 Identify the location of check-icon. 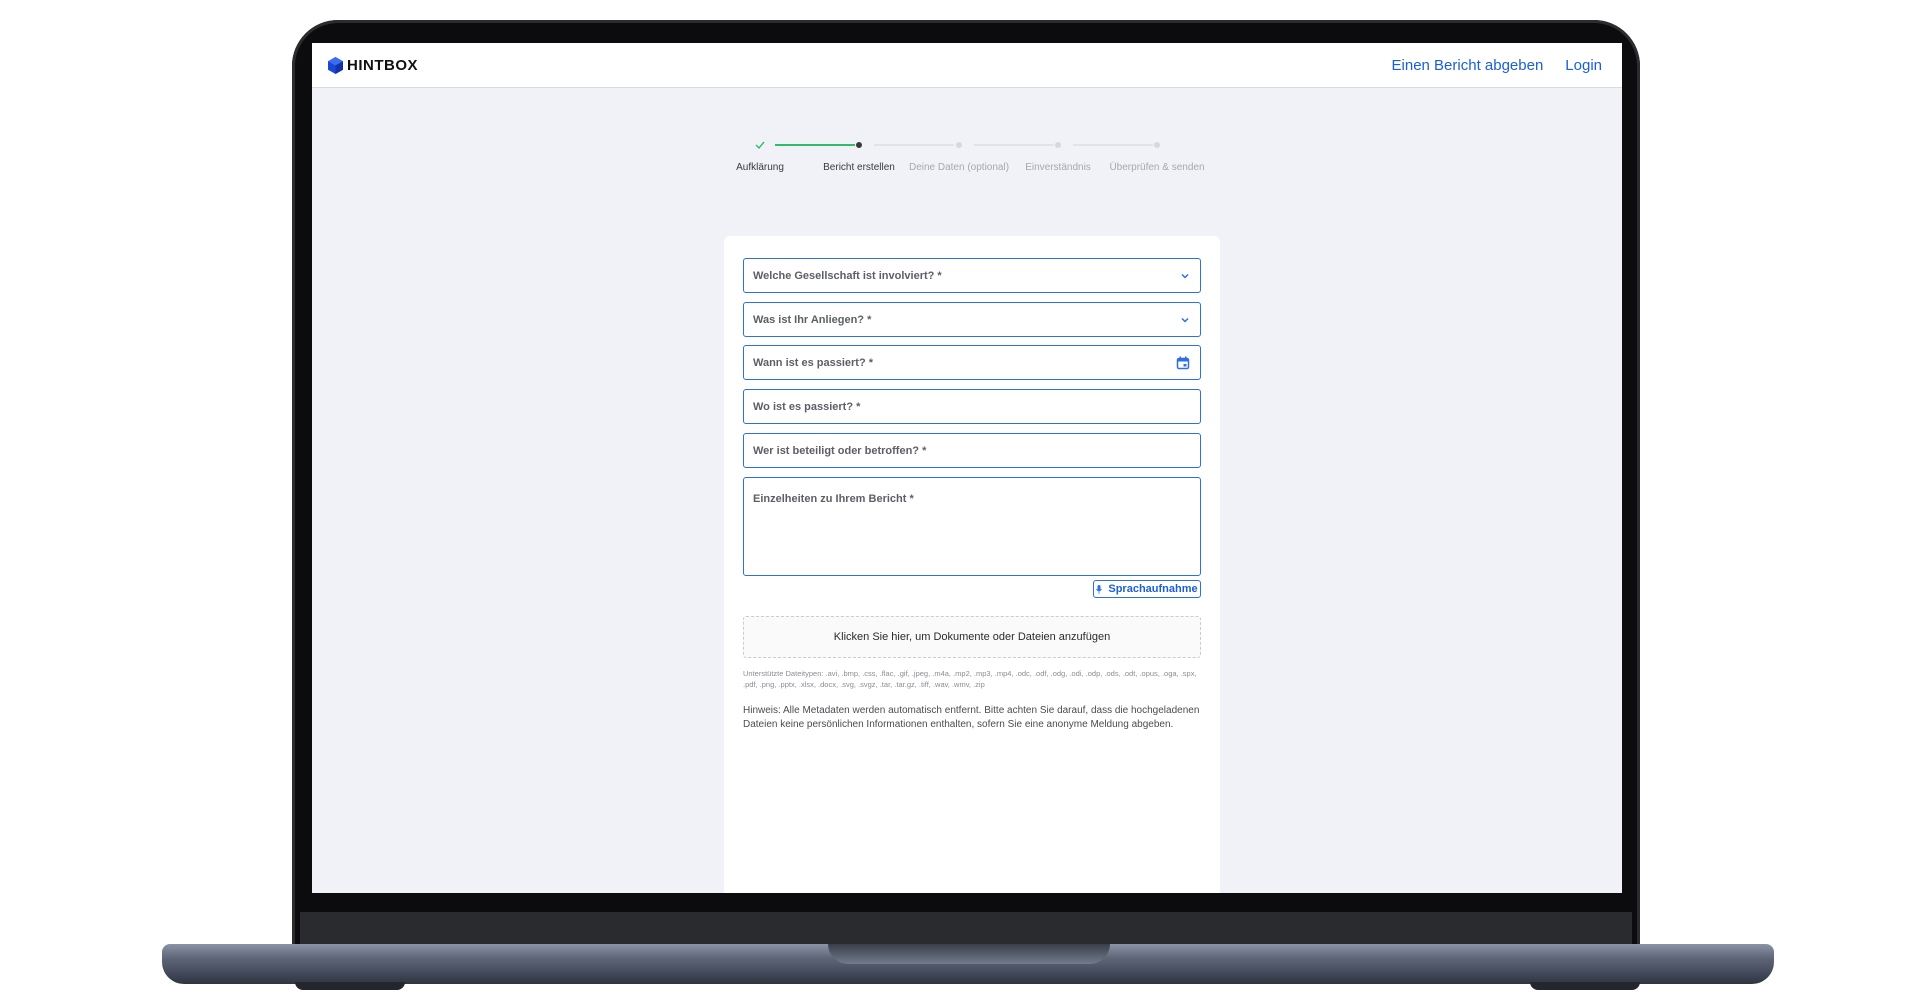
(760, 145).